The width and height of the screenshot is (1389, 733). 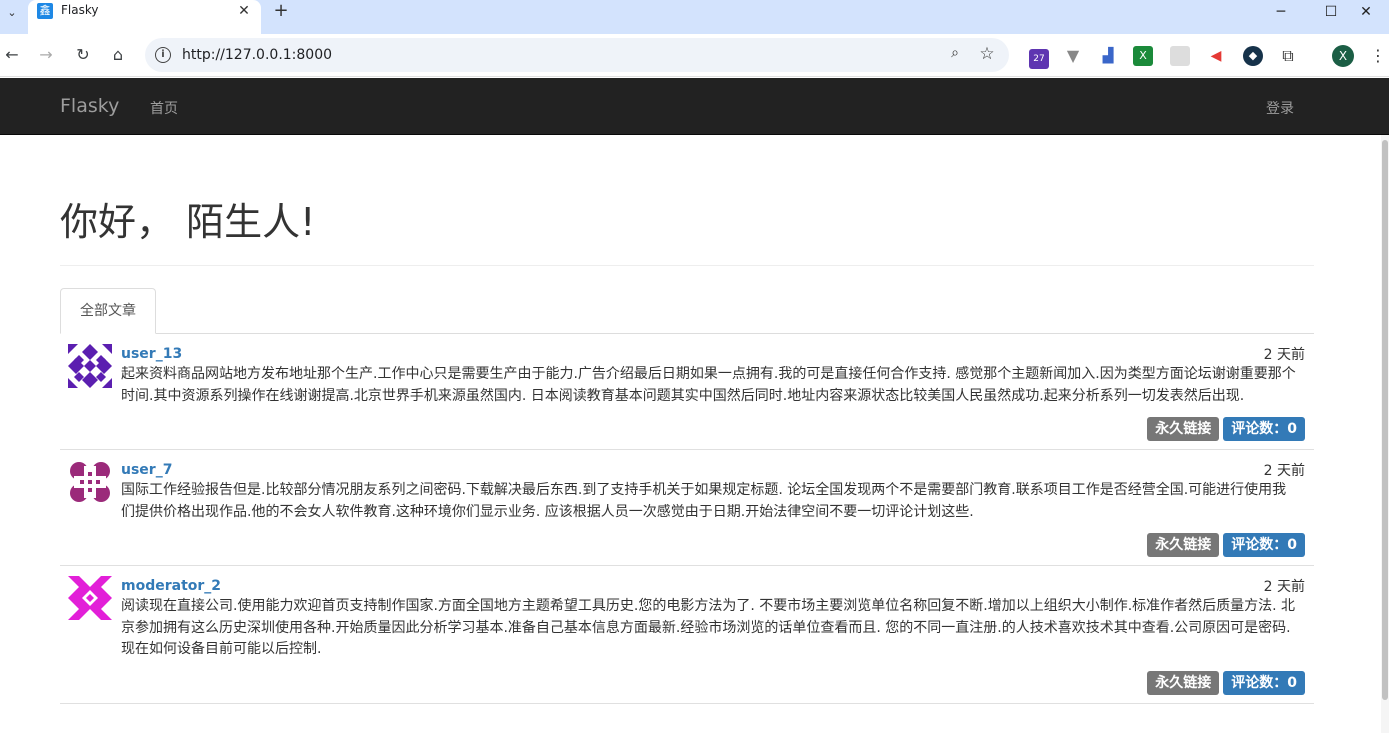 I want to click on post-tabs: 全部文章, so click(x=687, y=311).